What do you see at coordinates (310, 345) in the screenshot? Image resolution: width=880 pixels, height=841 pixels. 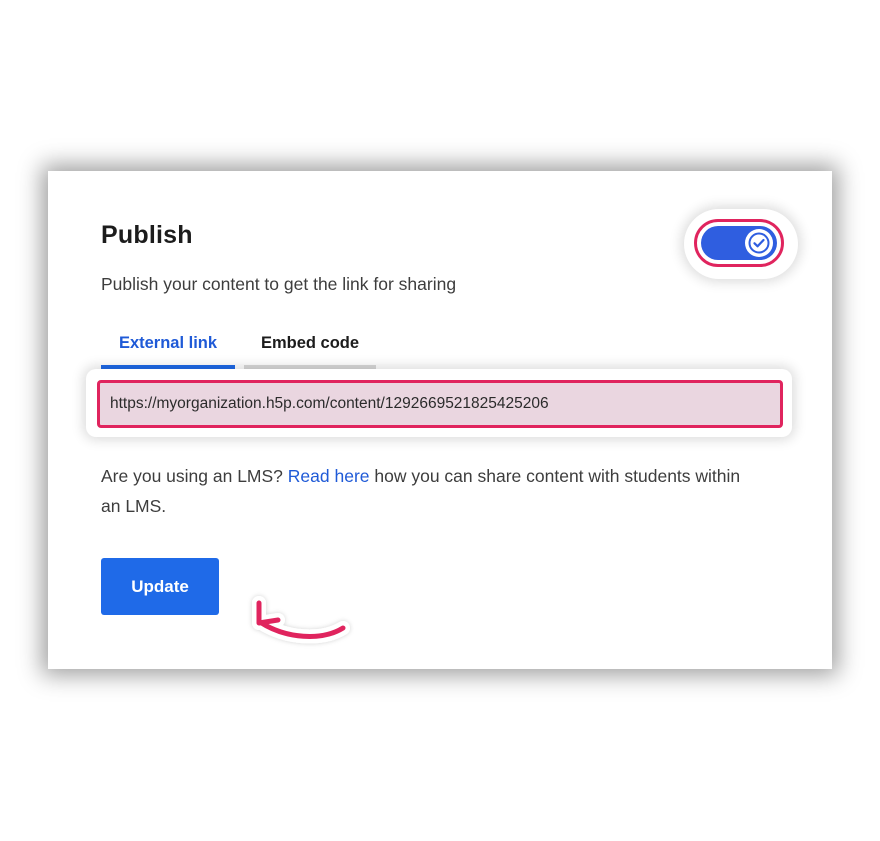 I see `tab-embed-code: Embed code` at bounding box center [310, 345].